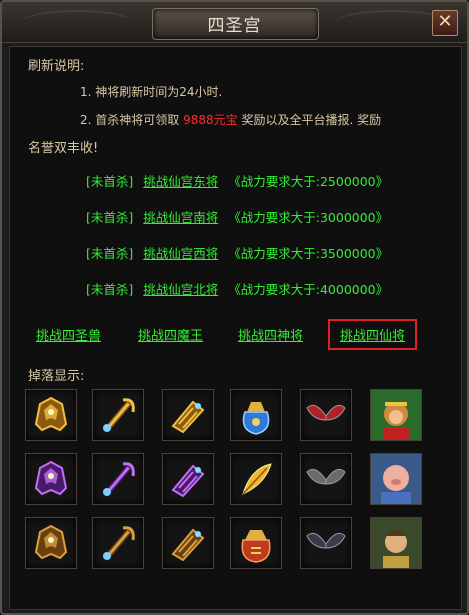 The image size is (469, 615). I want to click on description-line-2-prefix: 2. 首杀神将可领取, so click(130, 120).